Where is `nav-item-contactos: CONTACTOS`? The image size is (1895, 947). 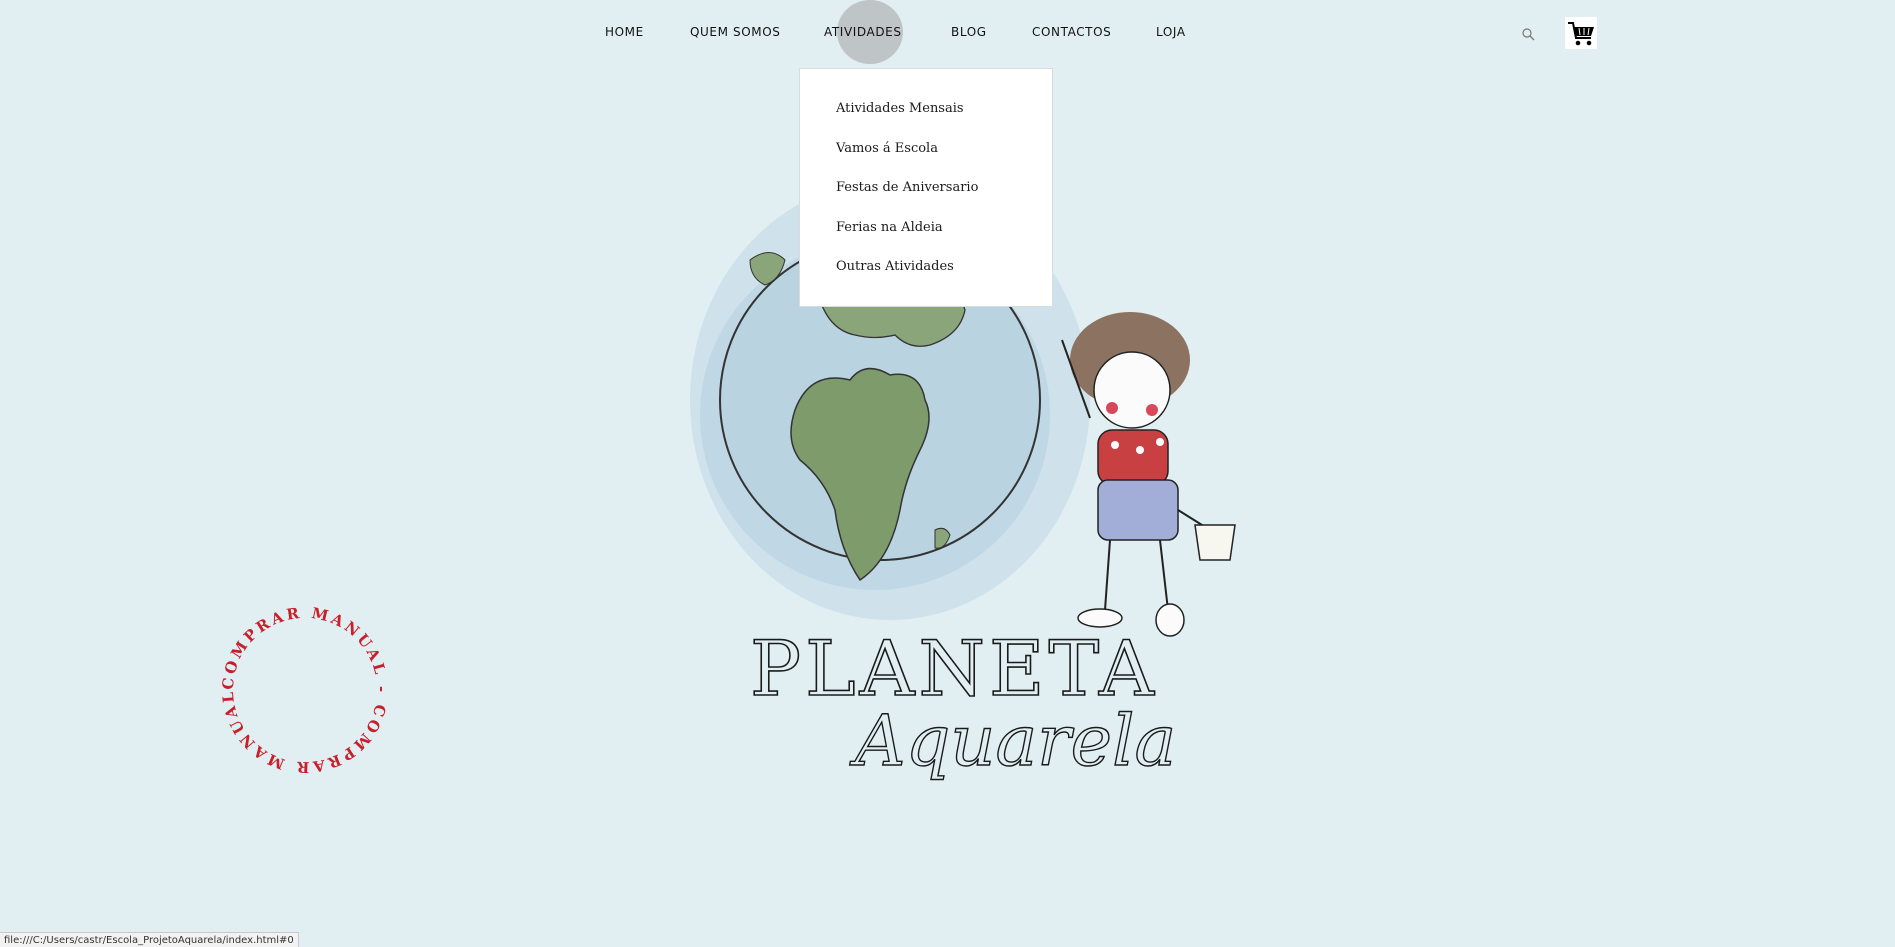 nav-item-contactos: CONTACTOS is located at coordinates (1071, 32).